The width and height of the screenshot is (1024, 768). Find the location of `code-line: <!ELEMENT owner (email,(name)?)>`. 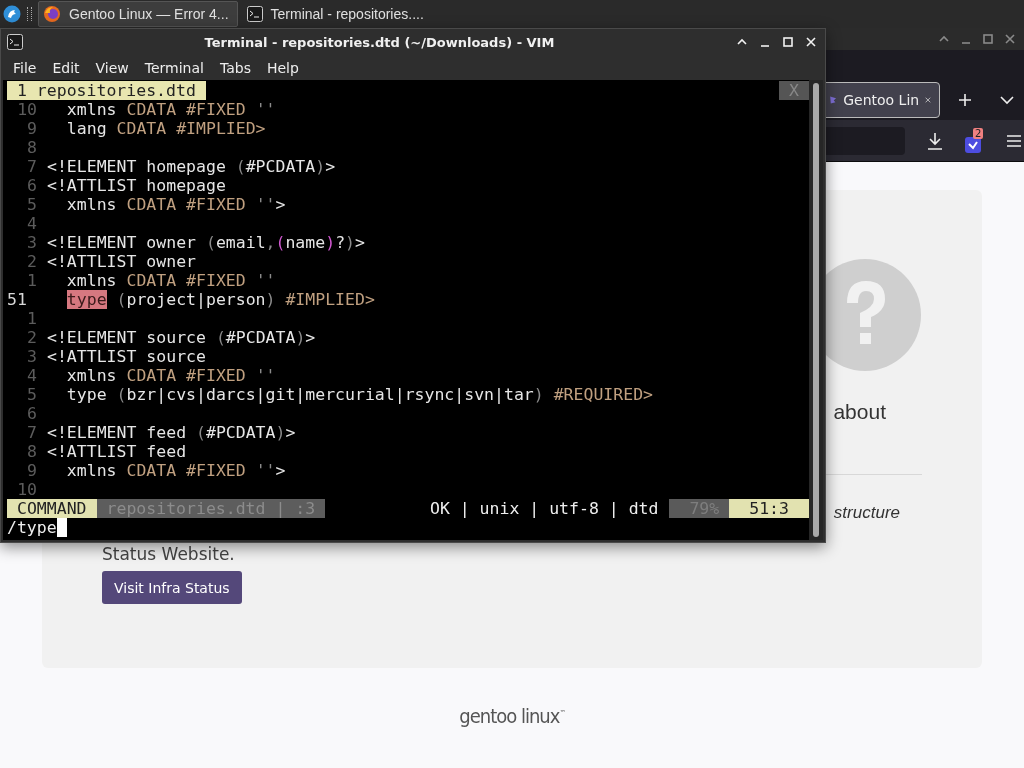

code-line: <!ELEMENT owner (email,(name)?)> is located at coordinates (206, 242).